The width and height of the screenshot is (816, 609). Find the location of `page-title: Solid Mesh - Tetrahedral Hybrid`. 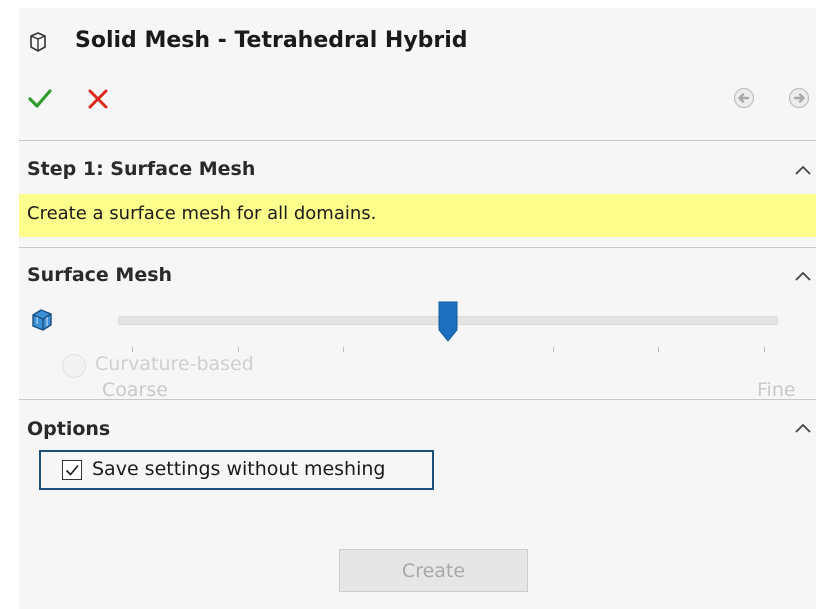

page-title: Solid Mesh - Tetrahedral Hybrid is located at coordinates (271, 40).